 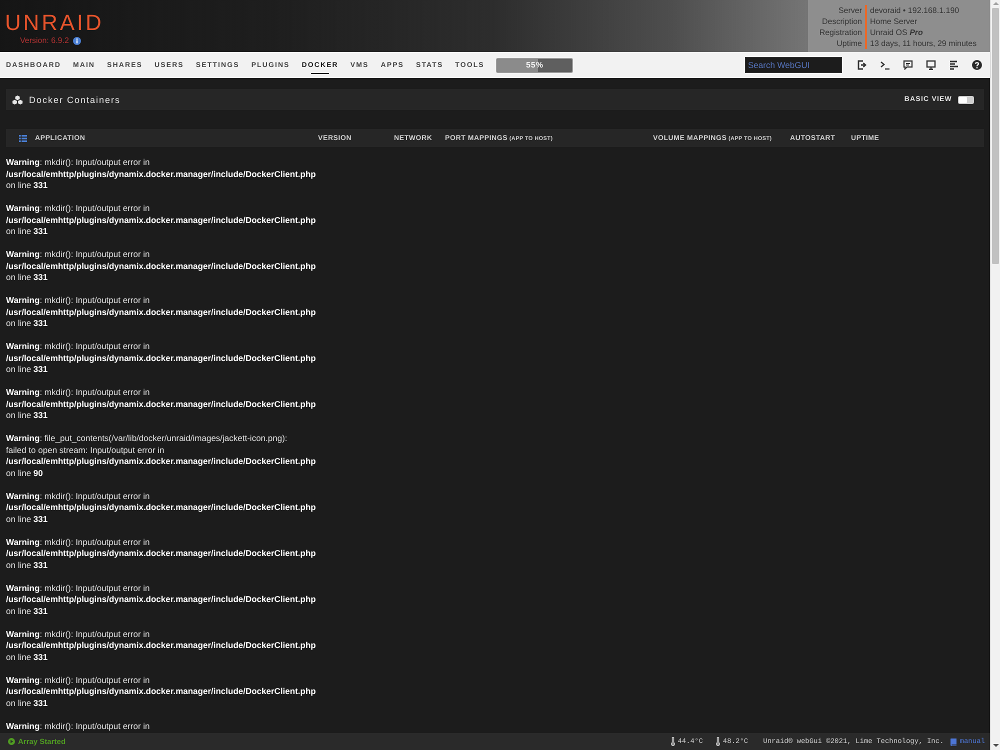 What do you see at coordinates (11, 741) in the screenshot?
I see `status-icon` at bounding box center [11, 741].